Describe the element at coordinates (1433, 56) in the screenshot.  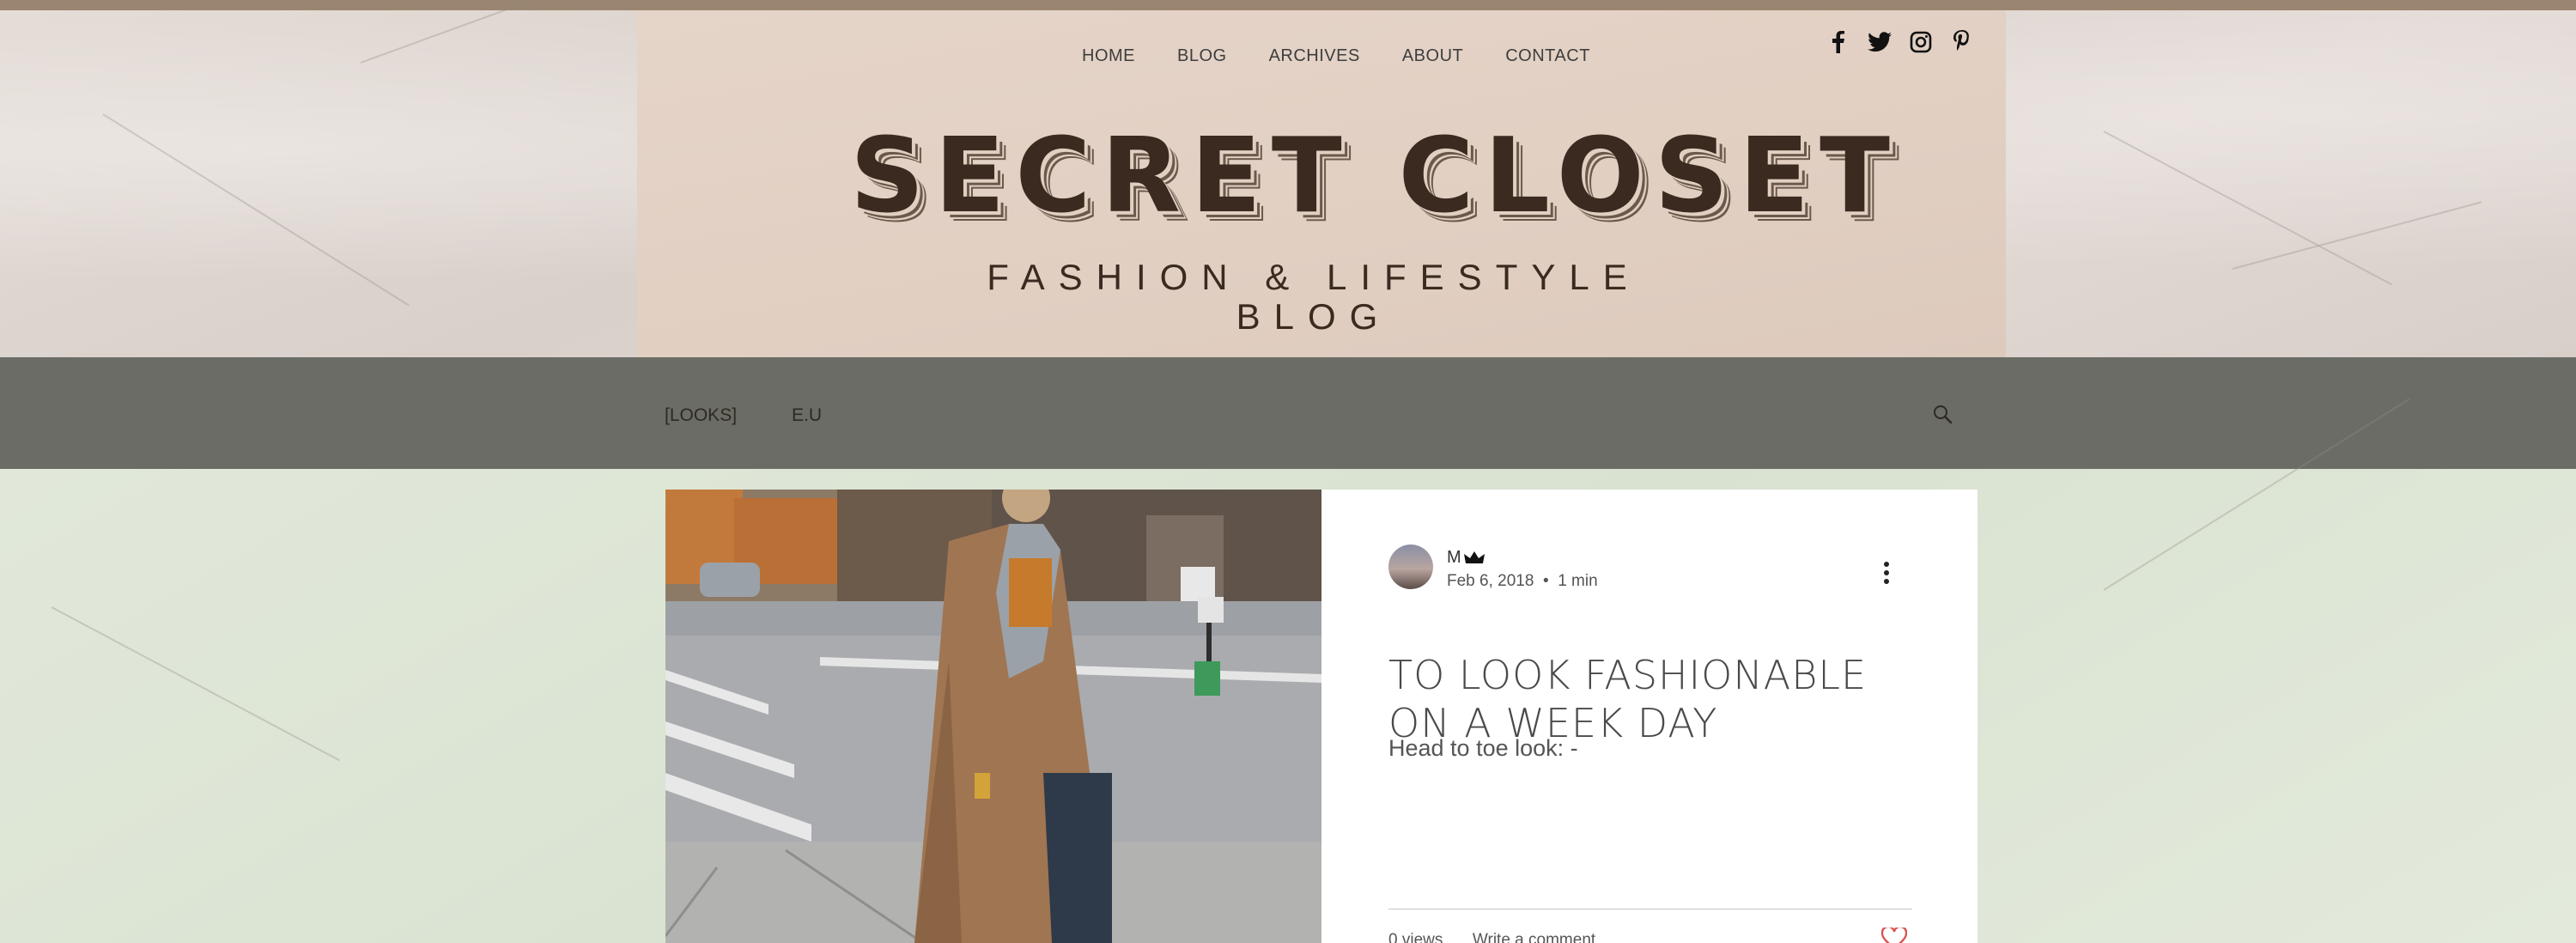
I see `nav-about: ABOUT` at that location.